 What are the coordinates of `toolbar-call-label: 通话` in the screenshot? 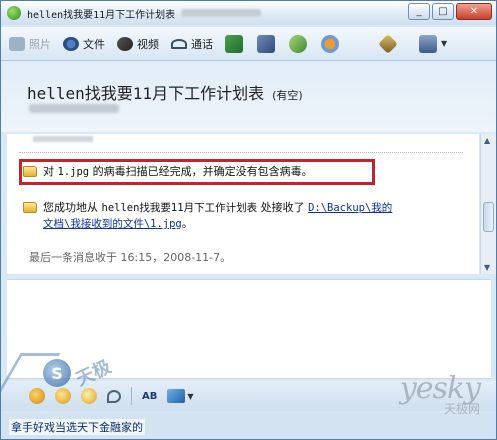 It's located at (202, 44).